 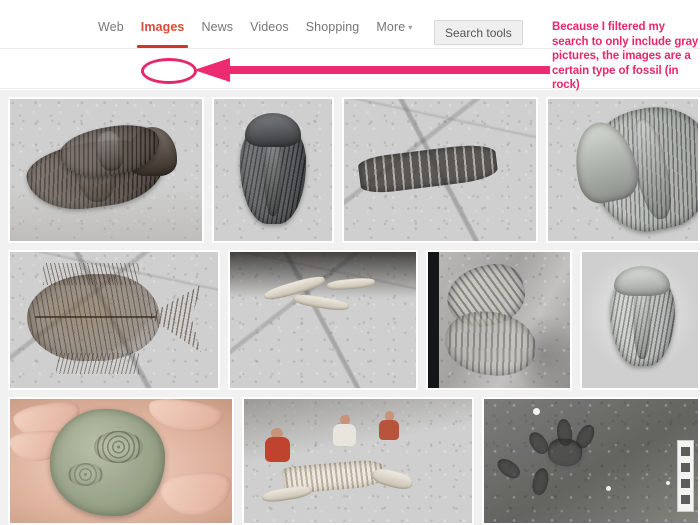 I want to click on tab-videos: Videos, so click(x=278, y=27).